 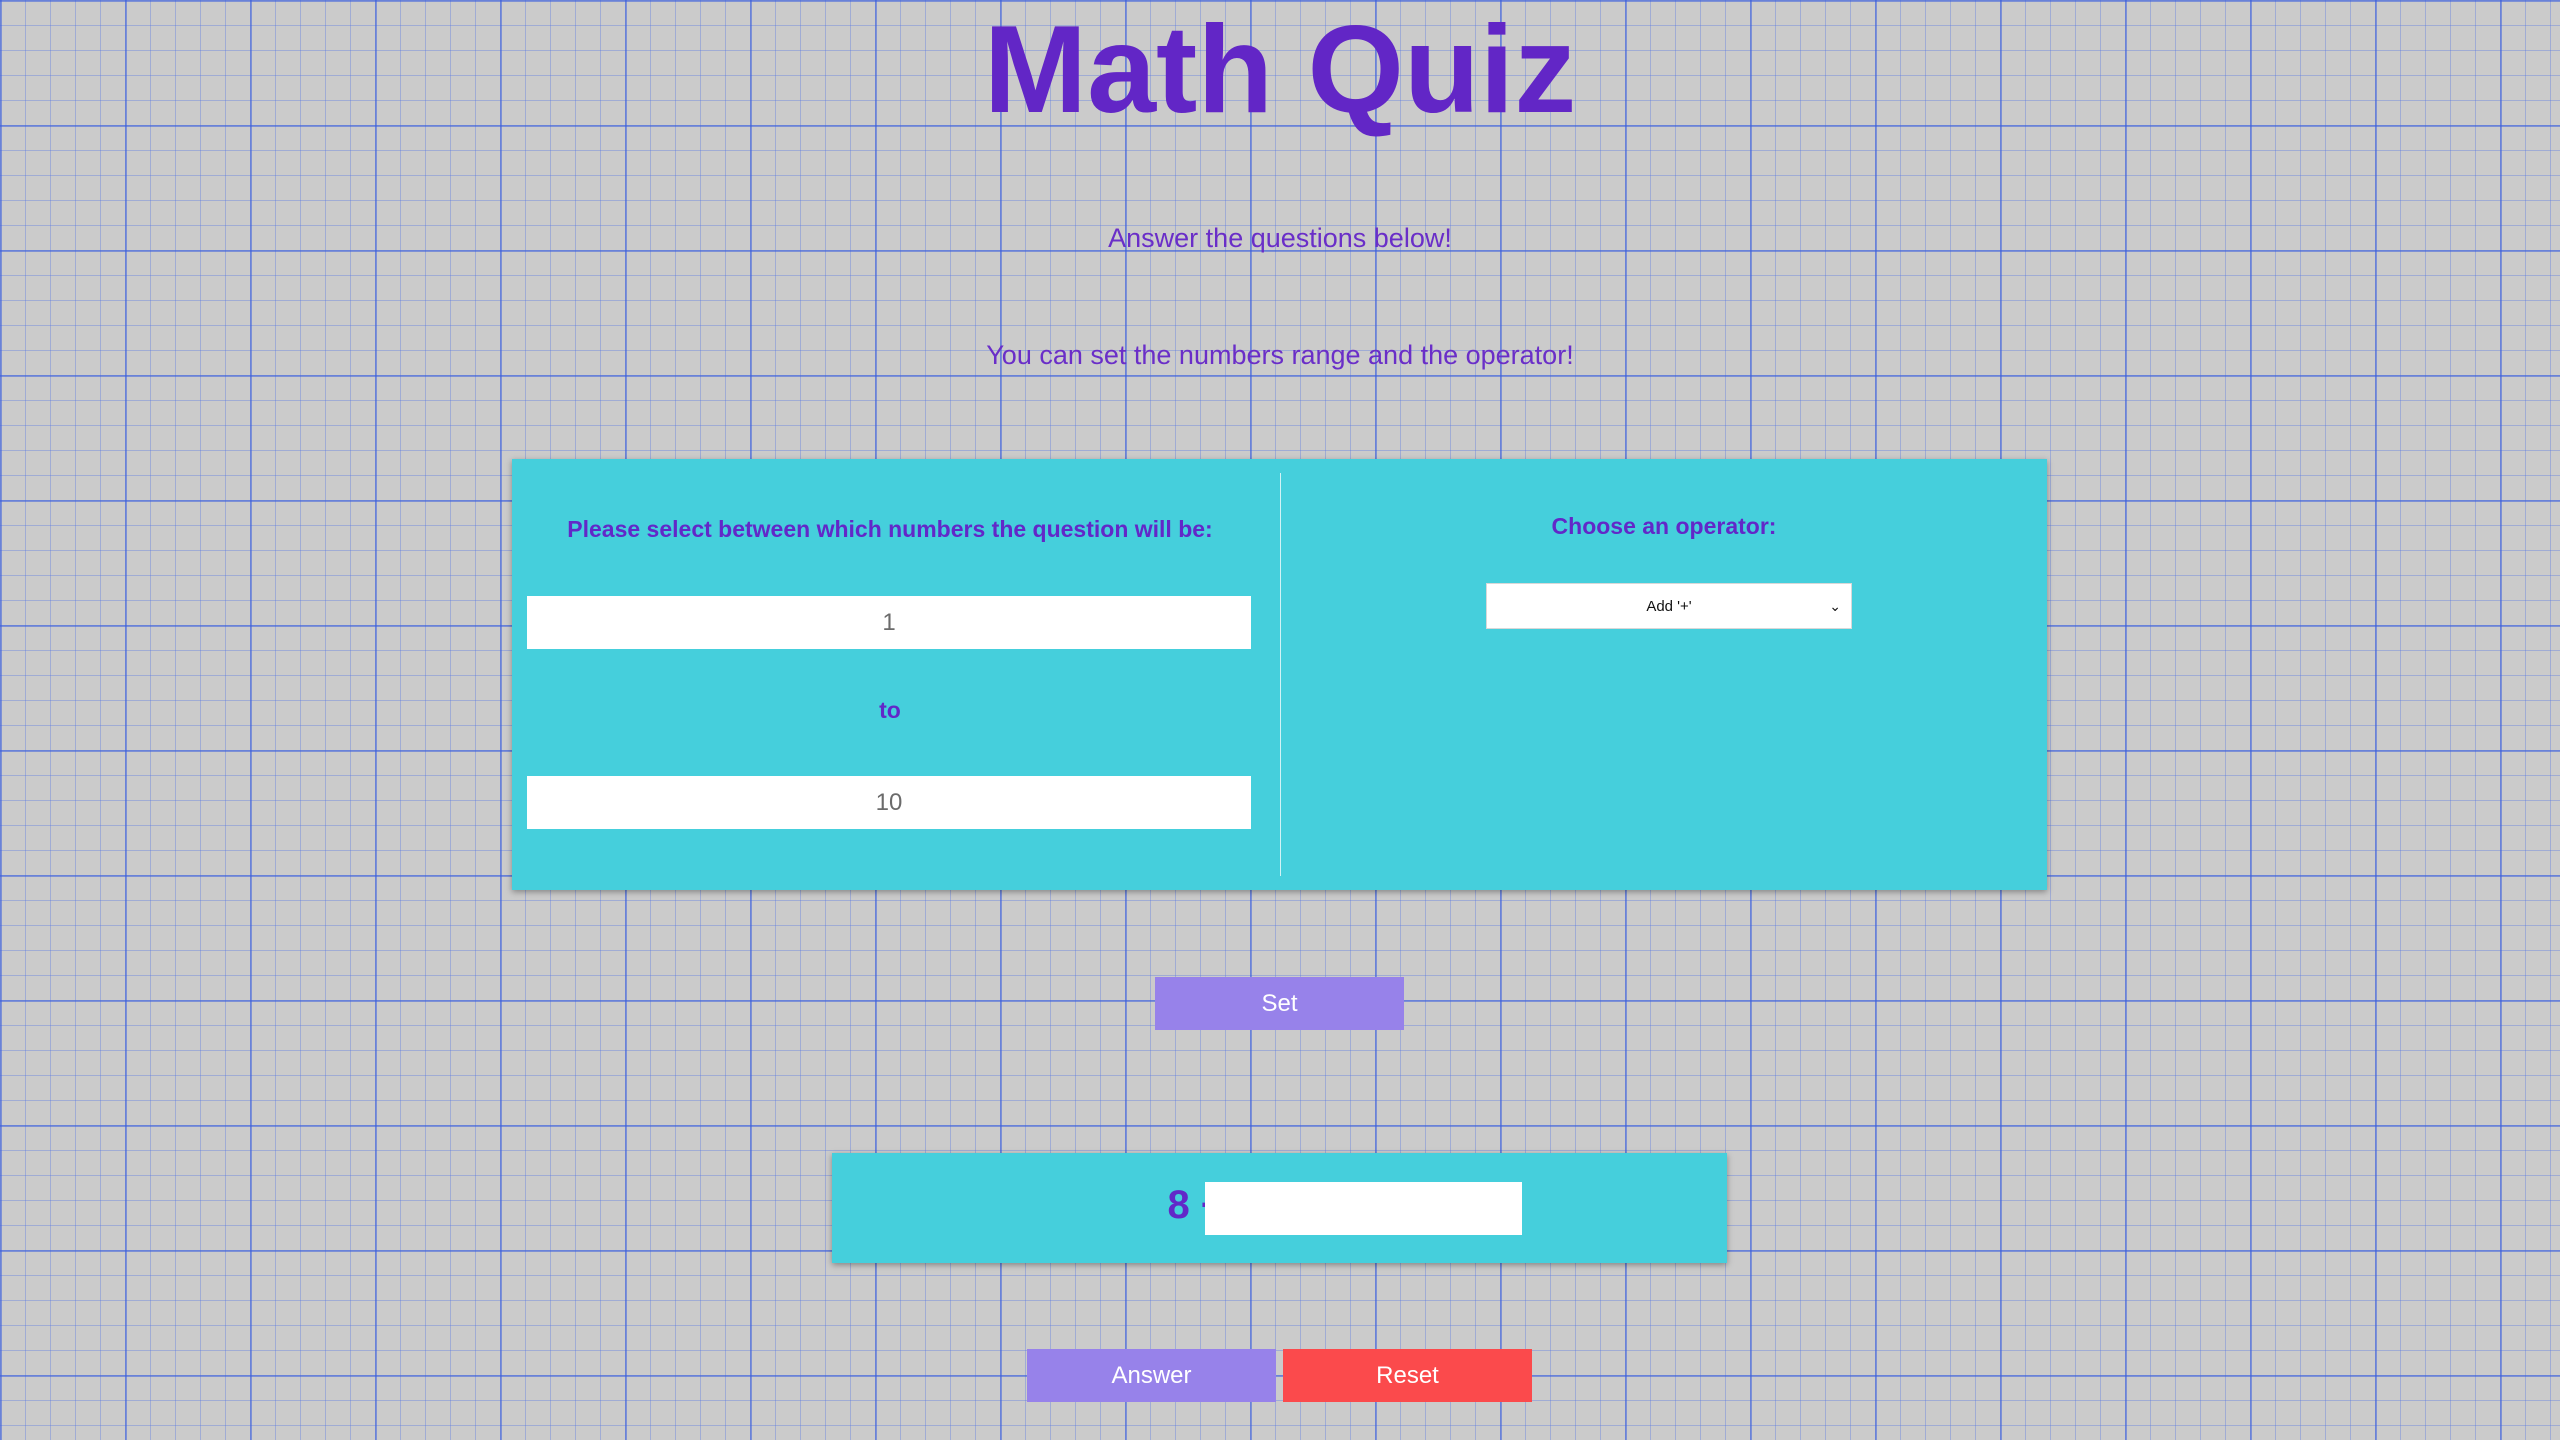 I want to click on chevron-down-icon: ⌄, so click(x=1835, y=606).